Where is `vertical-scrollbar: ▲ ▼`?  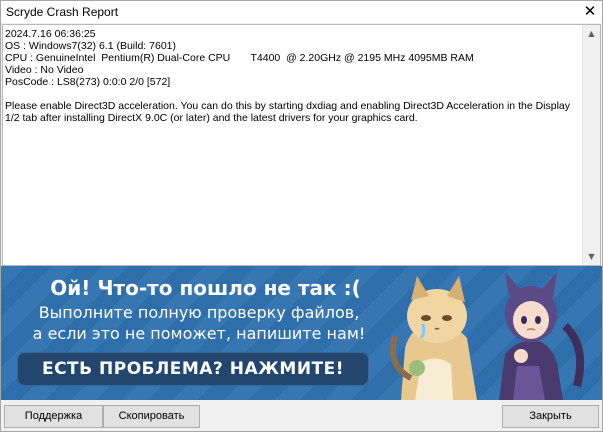 vertical-scrollbar: ▲ ▼ is located at coordinates (591, 145).